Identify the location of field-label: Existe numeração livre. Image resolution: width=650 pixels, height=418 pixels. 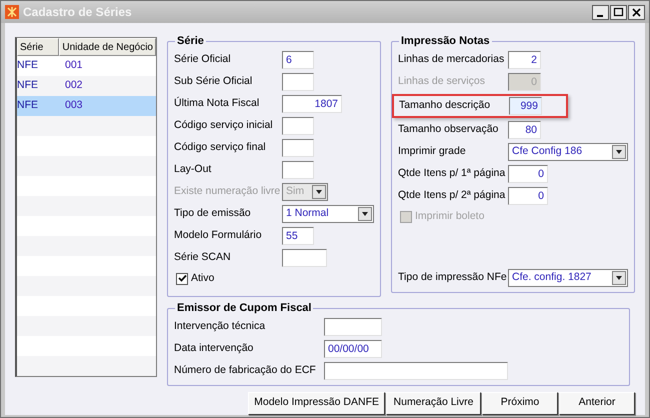
(228, 191).